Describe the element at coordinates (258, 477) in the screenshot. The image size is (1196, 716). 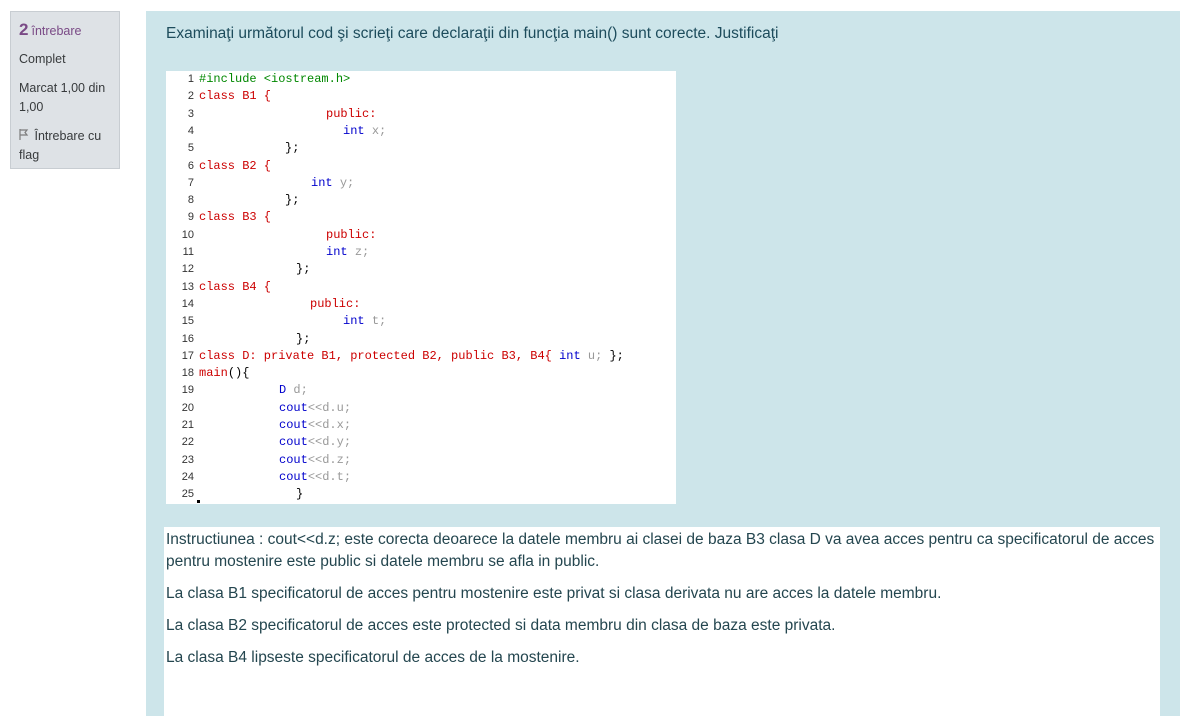
I see `code-line: 24 cout<<d.t;` at that location.